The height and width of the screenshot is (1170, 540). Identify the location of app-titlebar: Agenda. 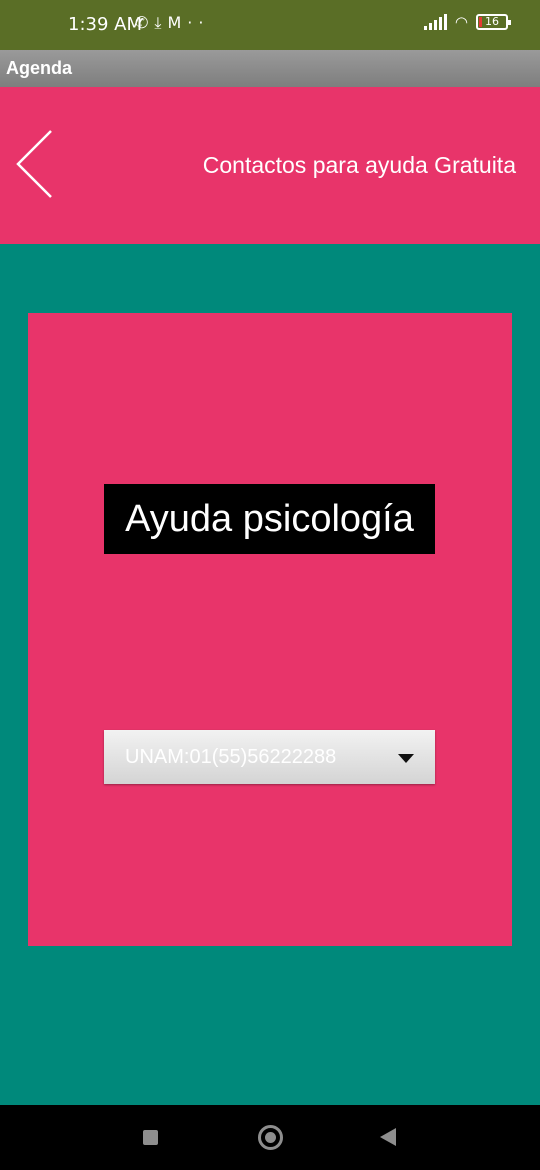
(270, 68).